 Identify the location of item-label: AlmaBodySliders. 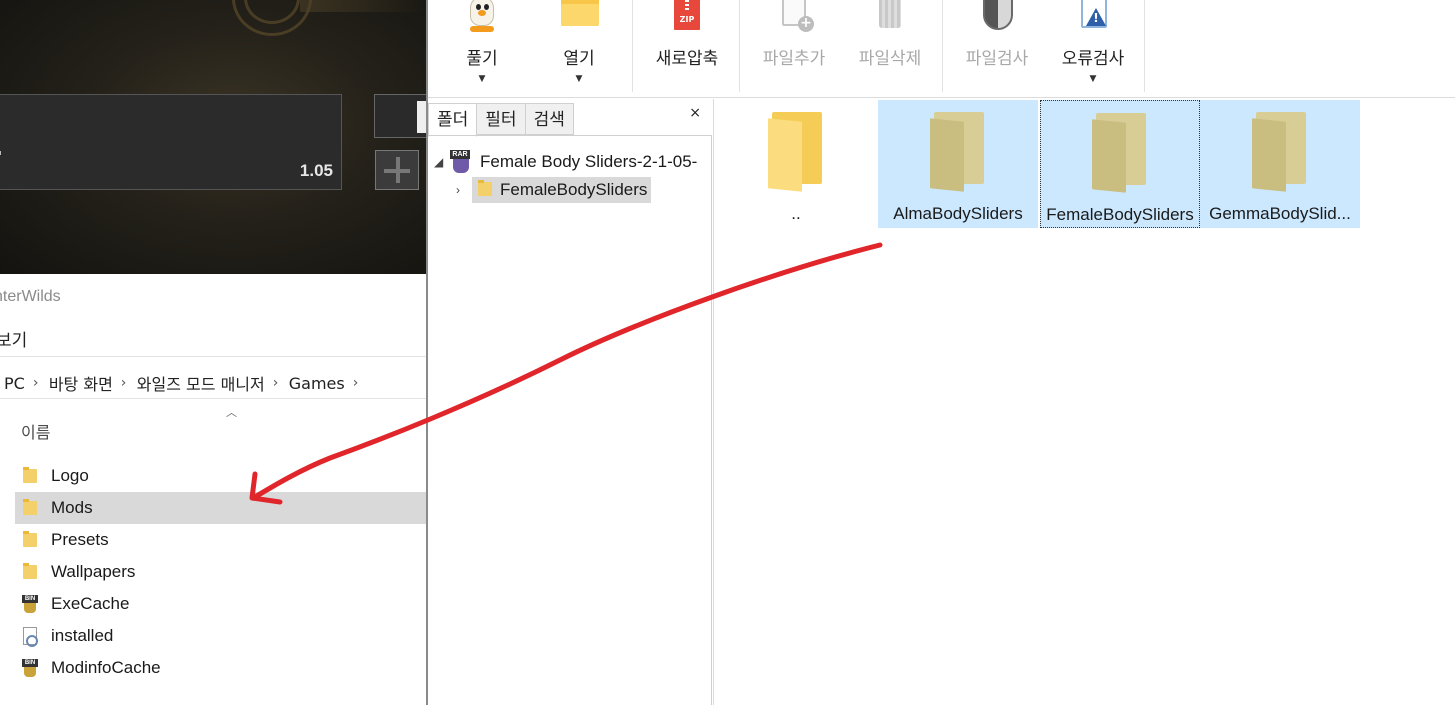
(958, 213).